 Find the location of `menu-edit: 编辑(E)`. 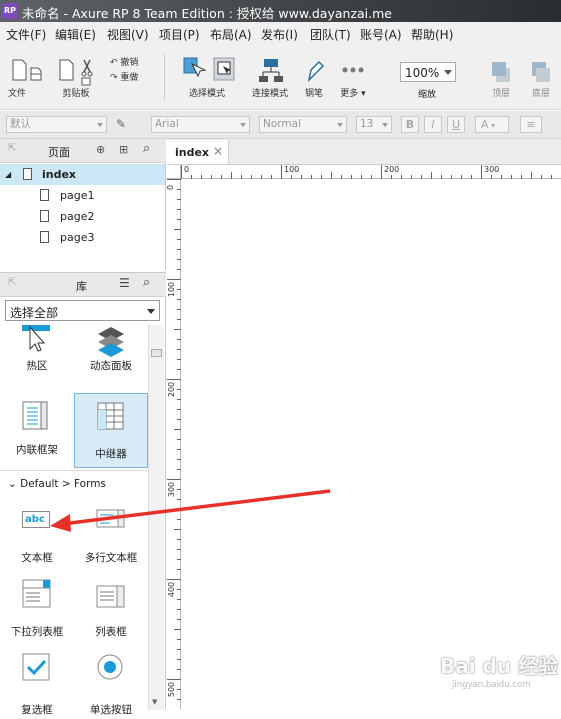

menu-edit: 编辑(E) is located at coordinates (75, 34).